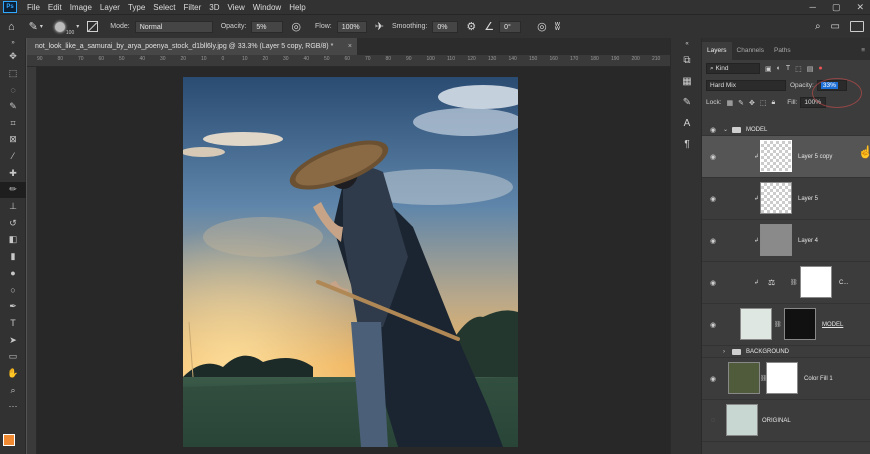 This screenshot has height=454, width=870. I want to click on tab-paths: Paths, so click(782, 51).